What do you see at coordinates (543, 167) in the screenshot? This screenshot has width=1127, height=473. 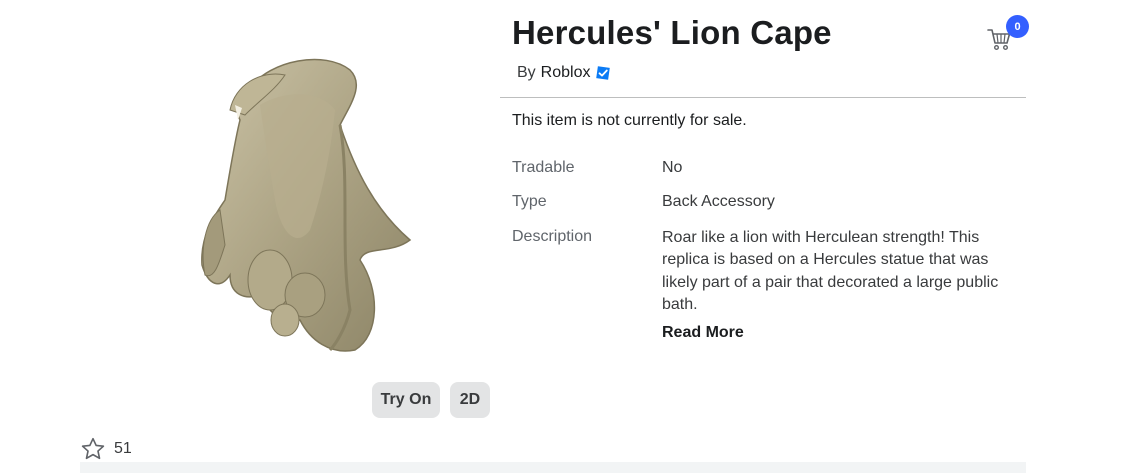 I see `tradable-label: Tradable` at bounding box center [543, 167].